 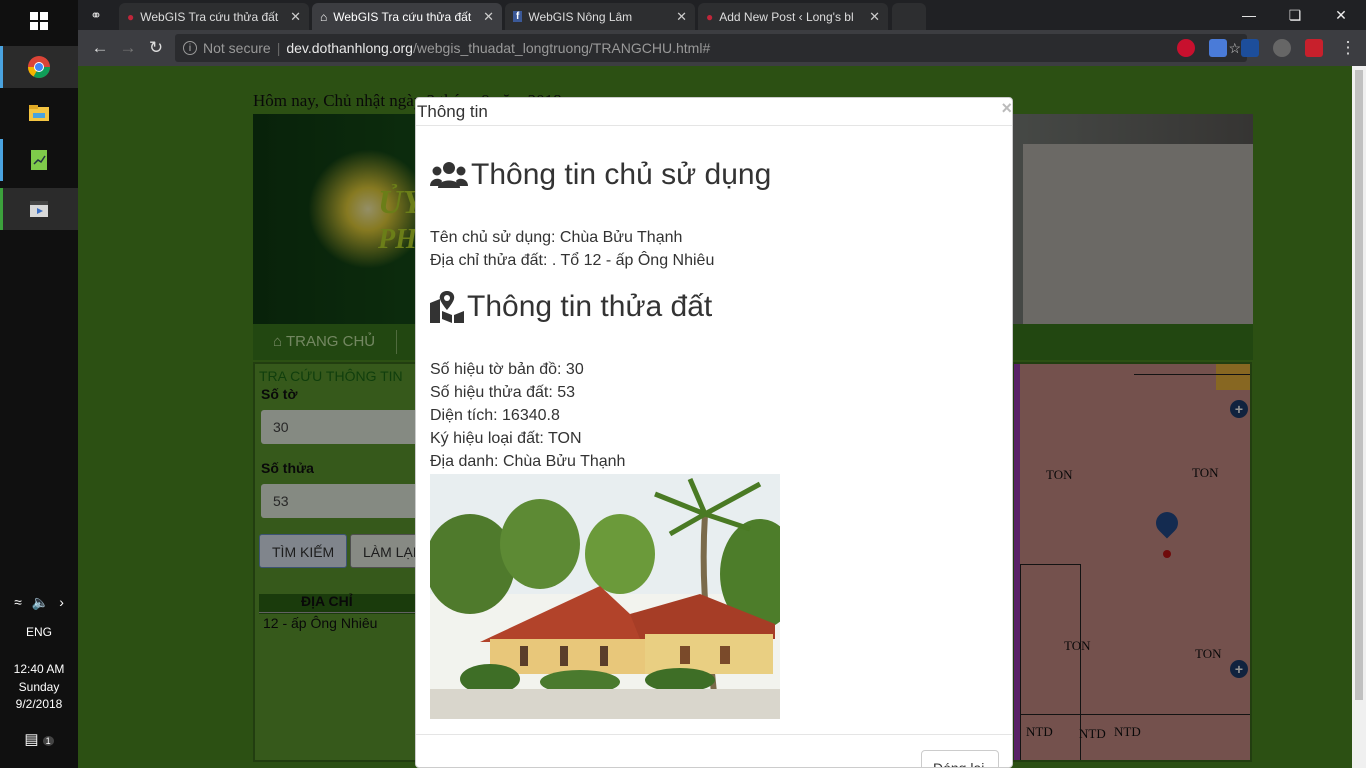 I want to click on map-marked-icon, so click(x=447, y=307).